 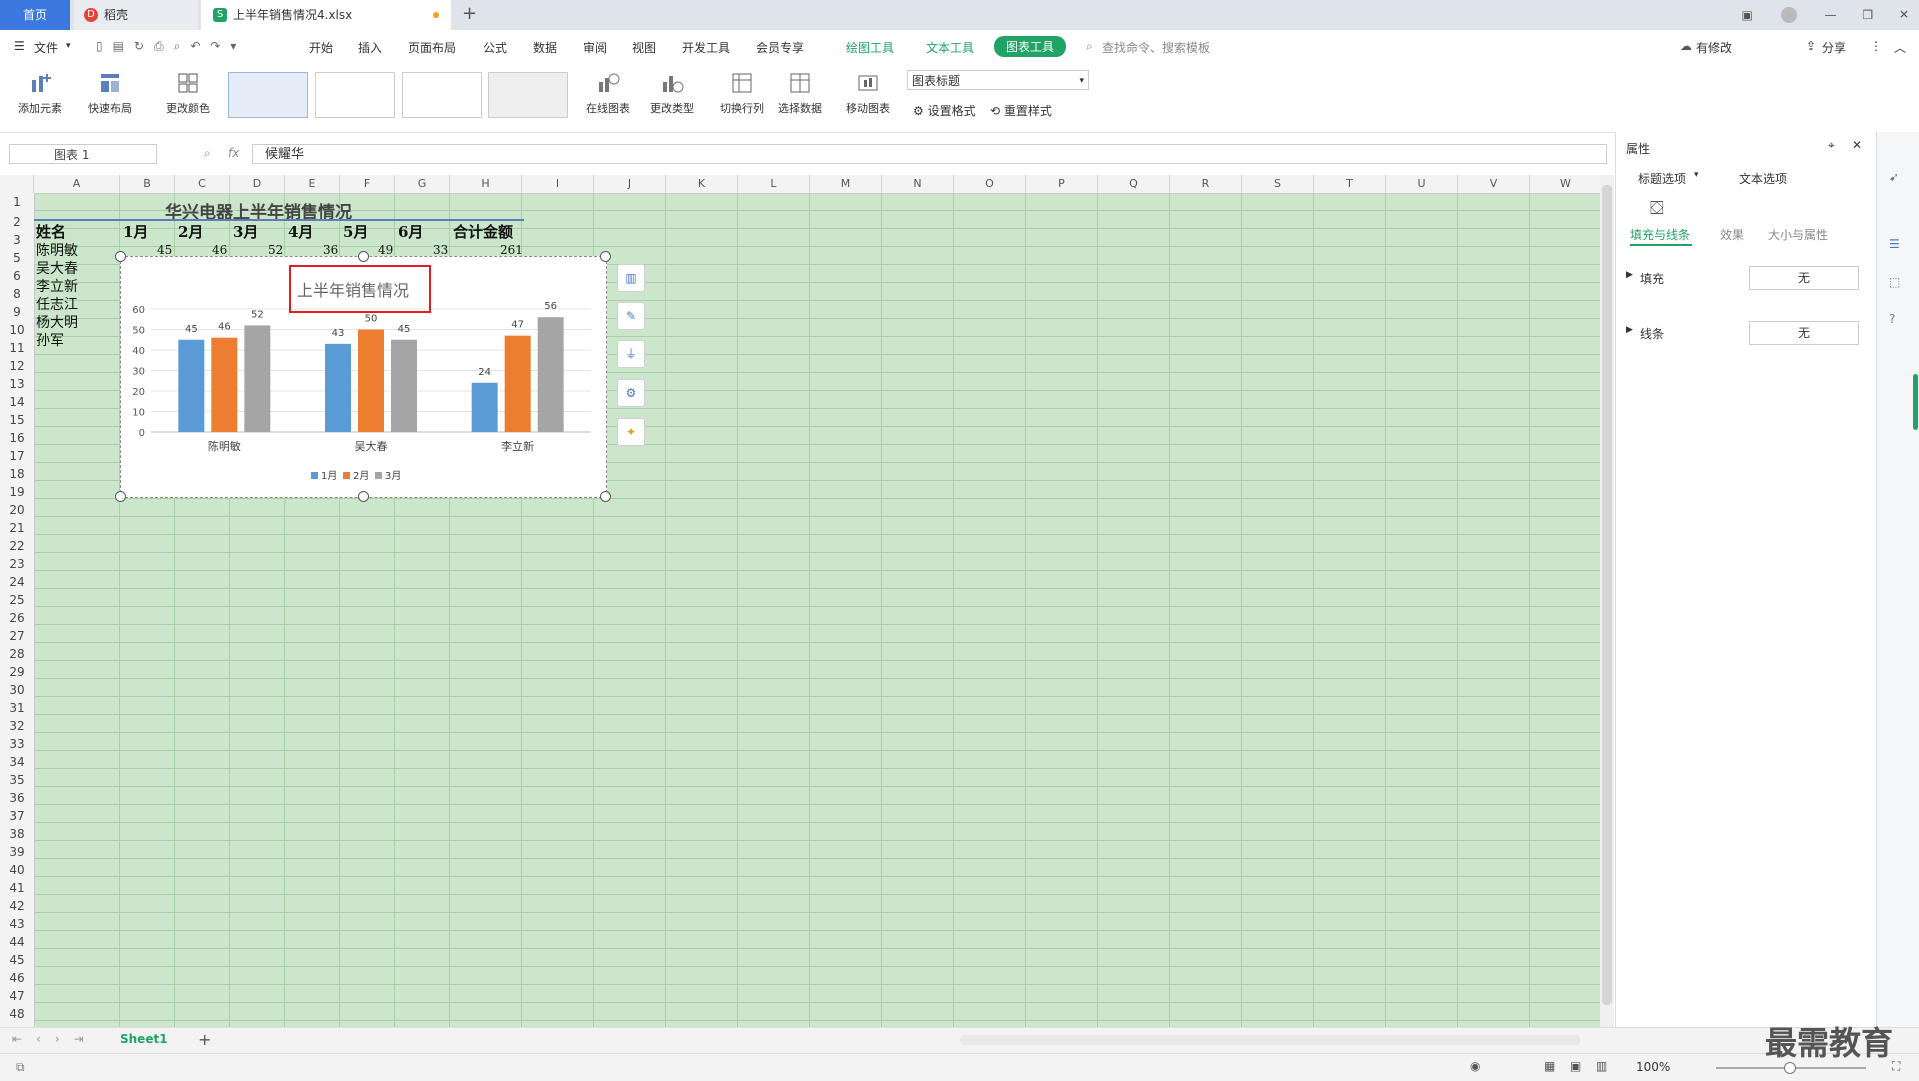 What do you see at coordinates (300, 231) in the screenshot?
I see `header-apr: 4月` at bounding box center [300, 231].